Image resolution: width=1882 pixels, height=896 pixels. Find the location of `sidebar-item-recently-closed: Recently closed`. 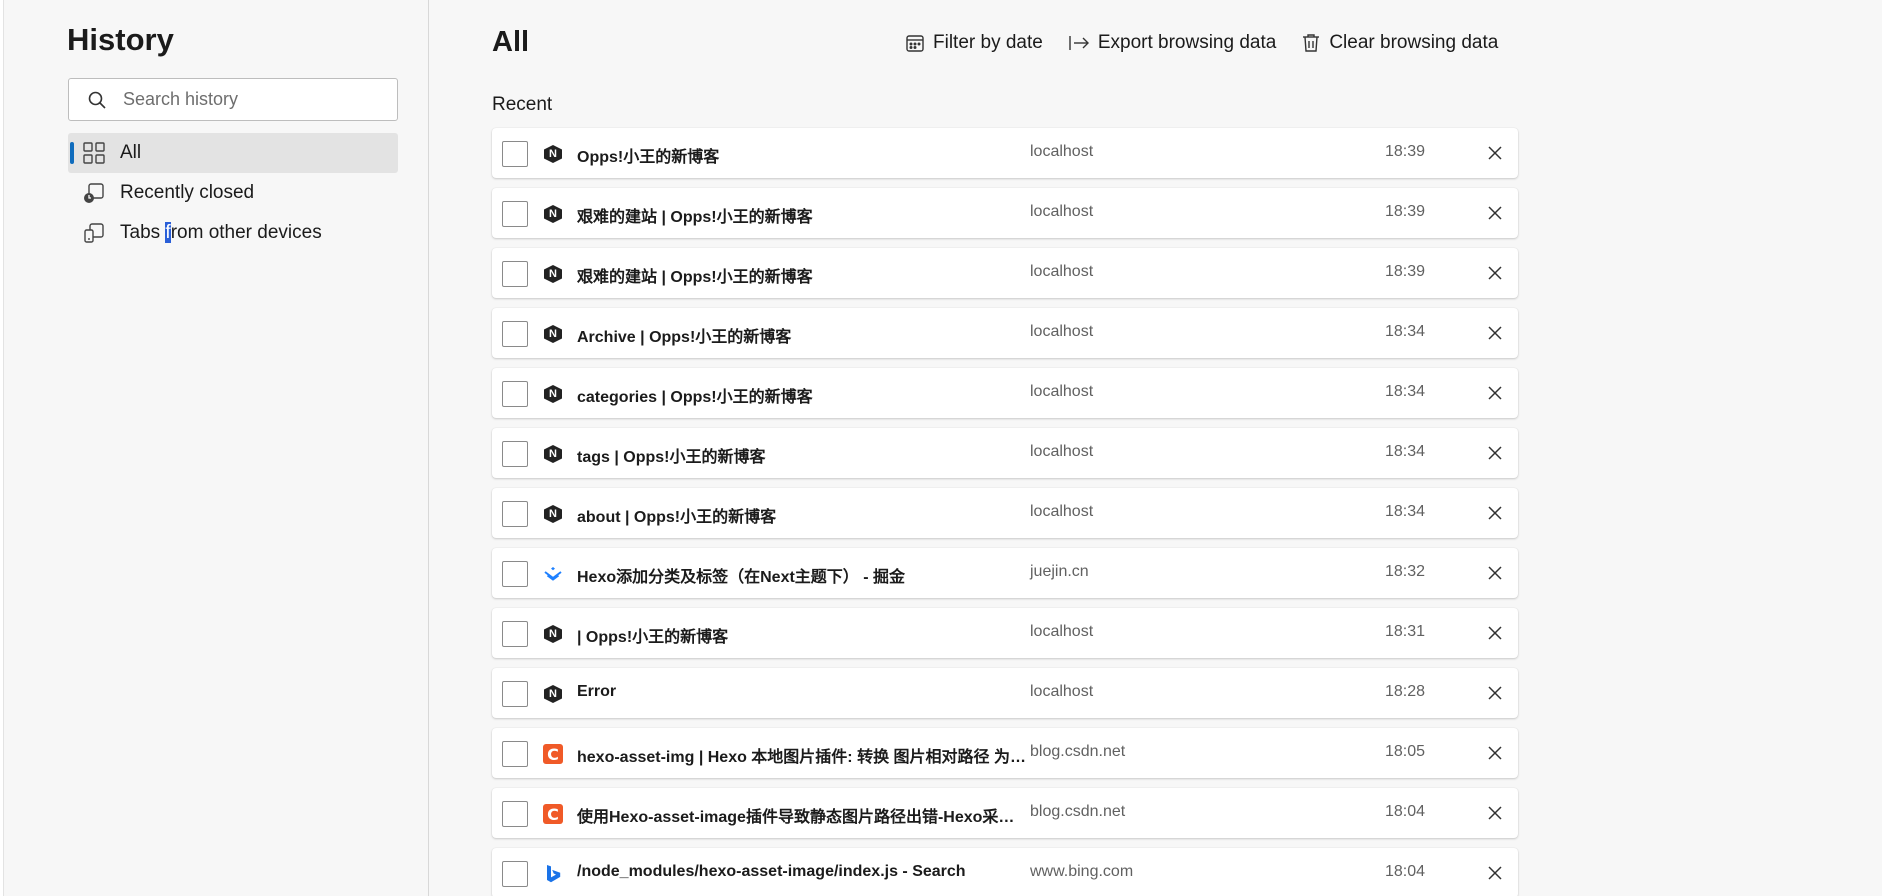

sidebar-item-recently-closed: Recently closed is located at coordinates (233, 193).